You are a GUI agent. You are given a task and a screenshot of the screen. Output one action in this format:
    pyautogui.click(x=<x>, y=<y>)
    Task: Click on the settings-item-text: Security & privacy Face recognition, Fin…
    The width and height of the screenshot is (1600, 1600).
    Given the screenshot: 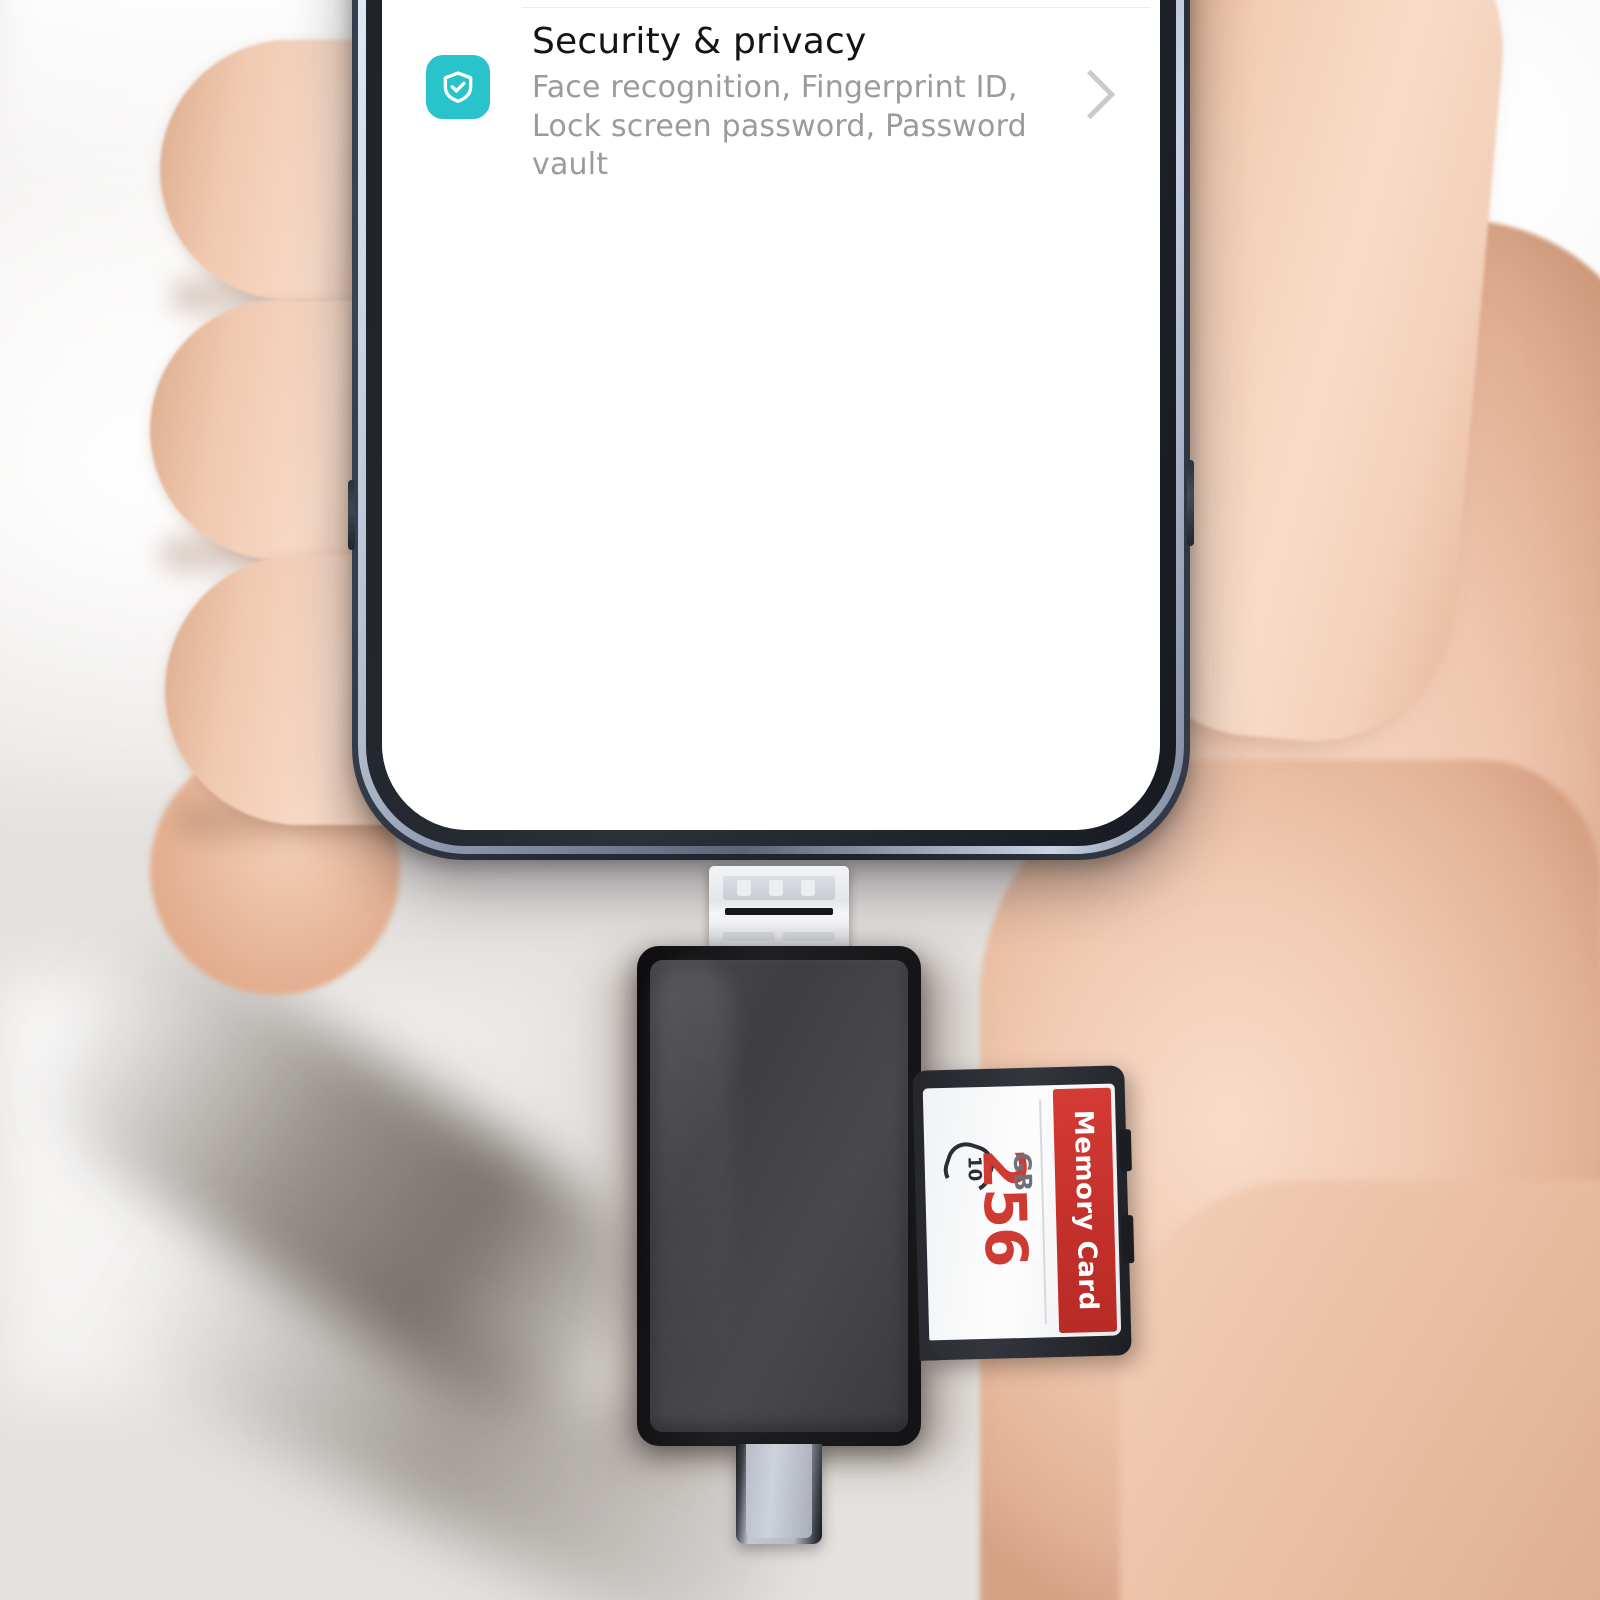 What is the action you would take?
    pyautogui.click(x=798, y=103)
    